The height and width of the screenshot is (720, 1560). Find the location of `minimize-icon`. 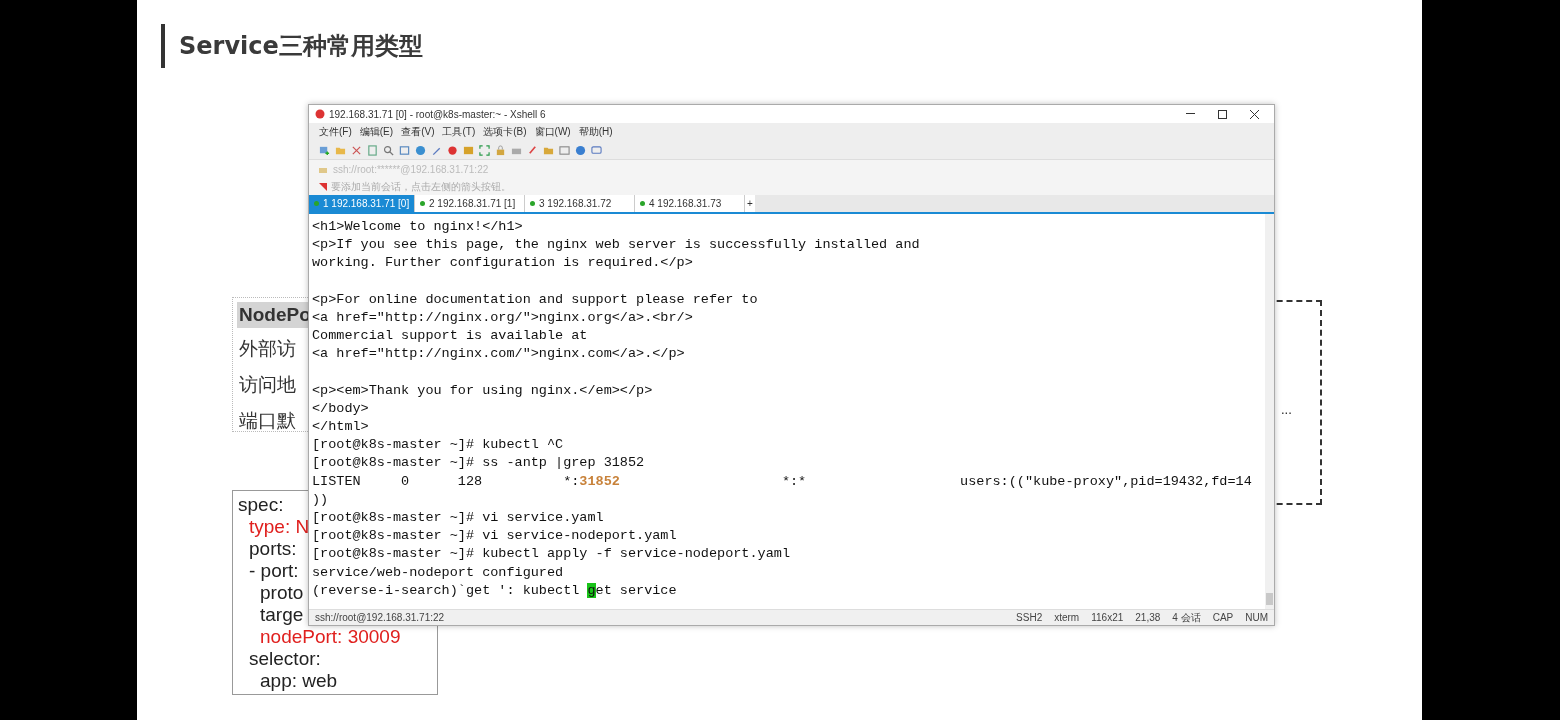

minimize-icon is located at coordinates (1190, 114).